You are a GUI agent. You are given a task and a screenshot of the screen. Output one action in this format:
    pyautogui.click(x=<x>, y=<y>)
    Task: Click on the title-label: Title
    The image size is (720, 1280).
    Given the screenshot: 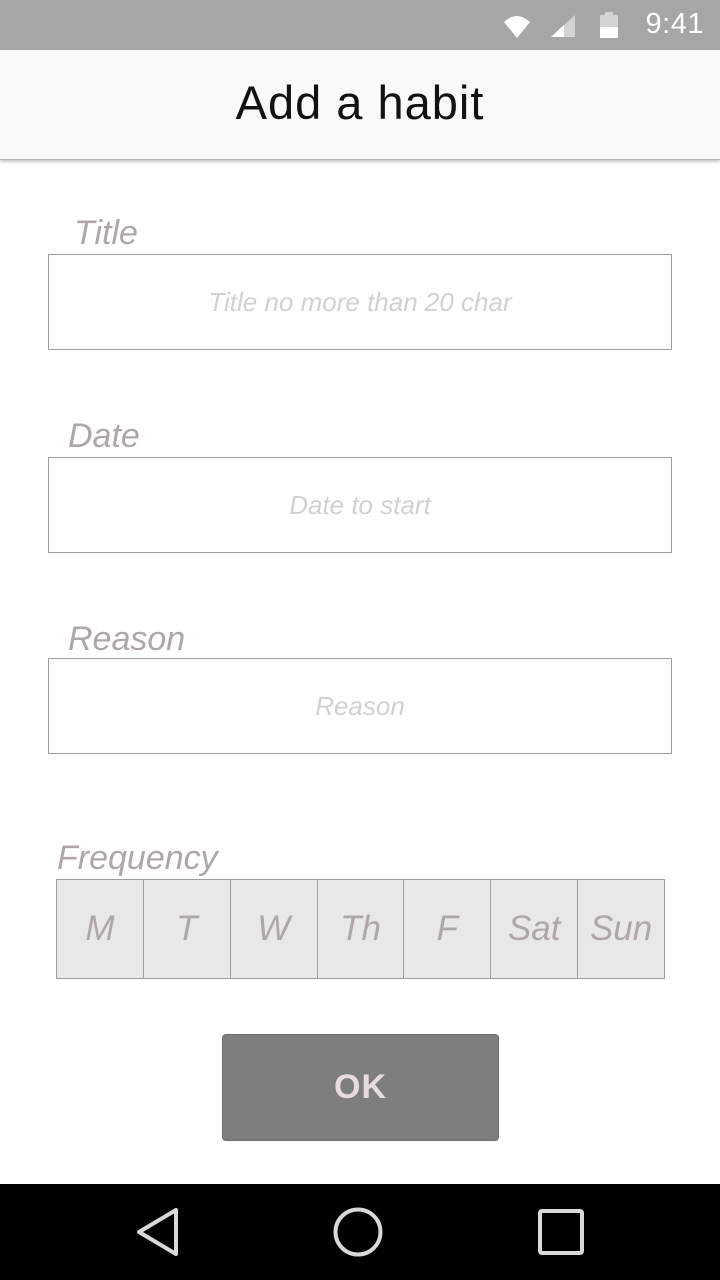 What is the action you would take?
    pyautogui.click(x=106, y=233)
    